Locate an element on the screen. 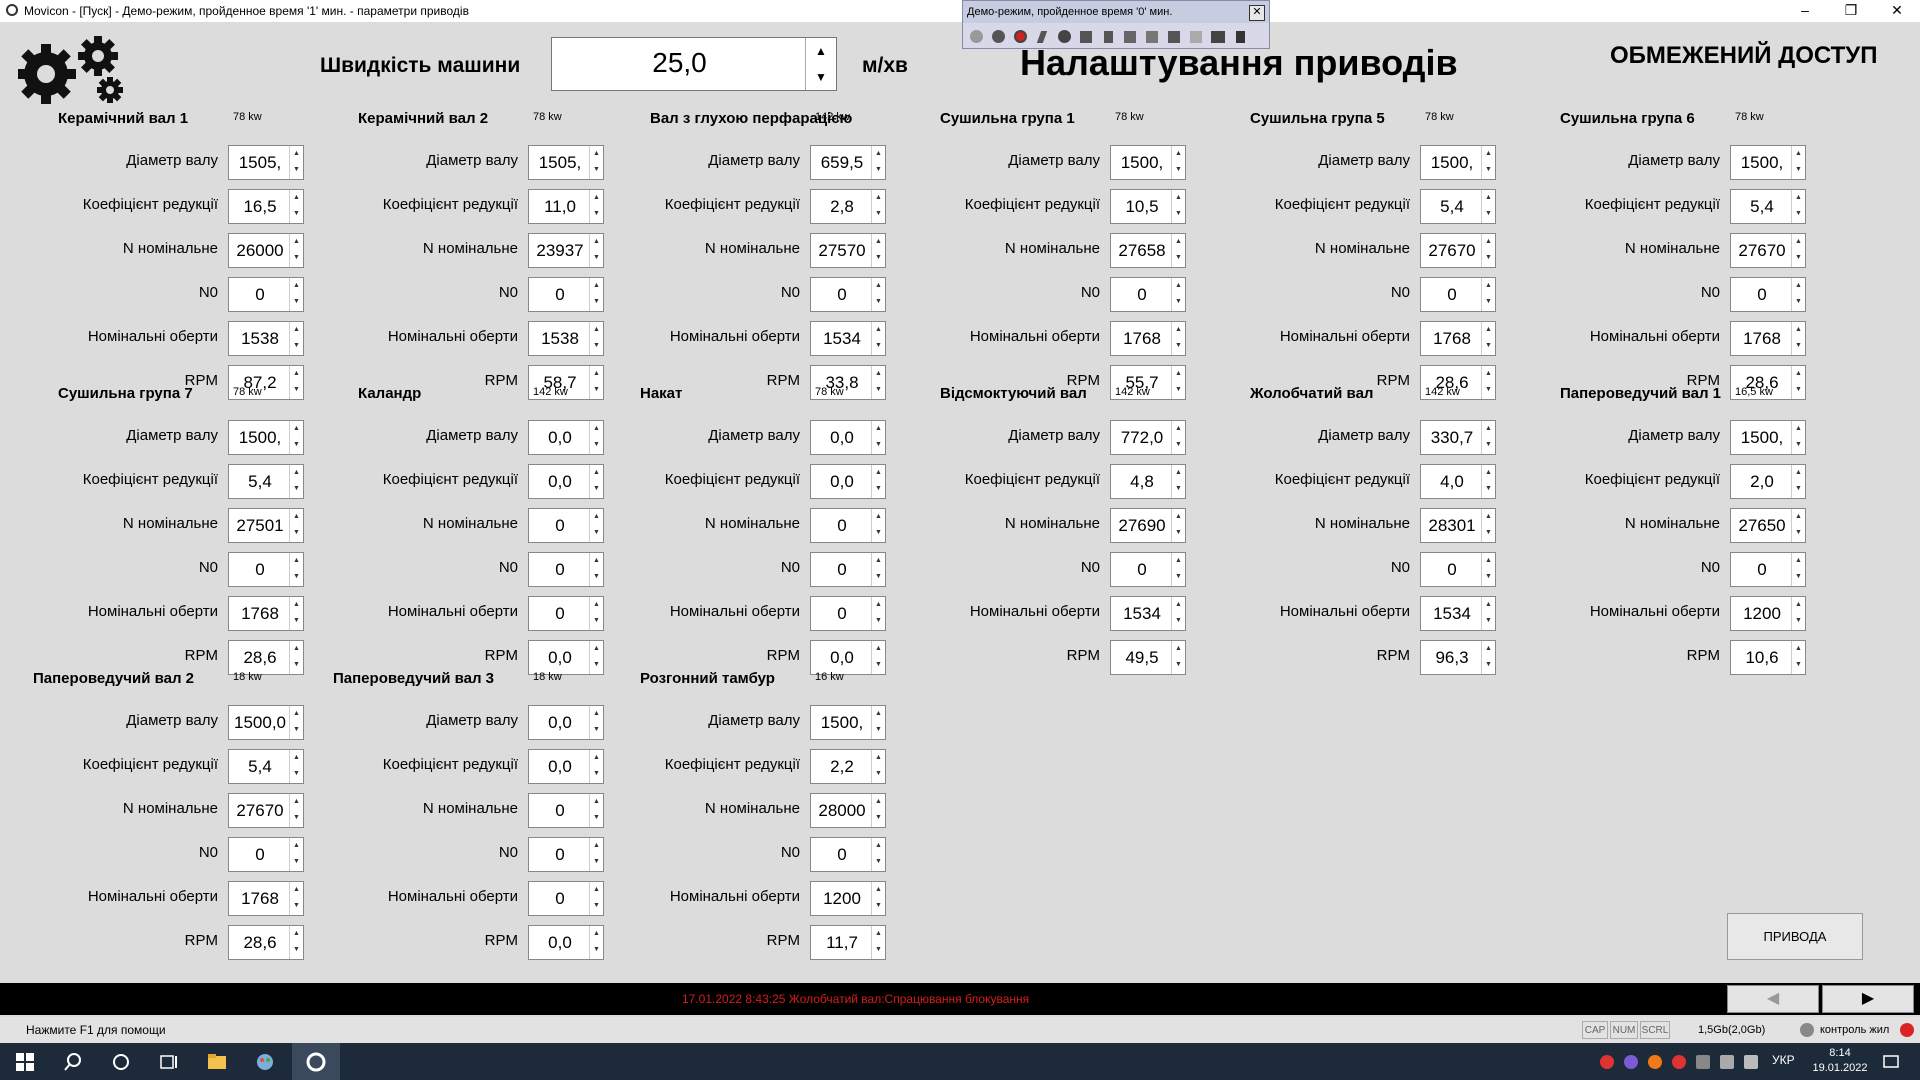  reduction-input: 2,2 ▲ ▼ is located at coordinates (848, 766).